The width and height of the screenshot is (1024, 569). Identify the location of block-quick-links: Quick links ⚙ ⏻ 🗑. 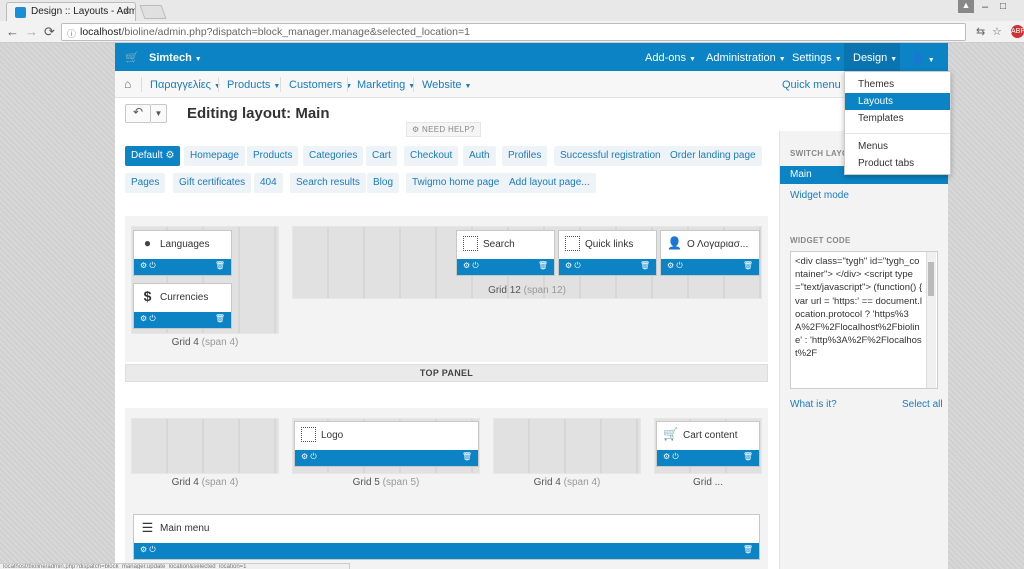
(607, 253).